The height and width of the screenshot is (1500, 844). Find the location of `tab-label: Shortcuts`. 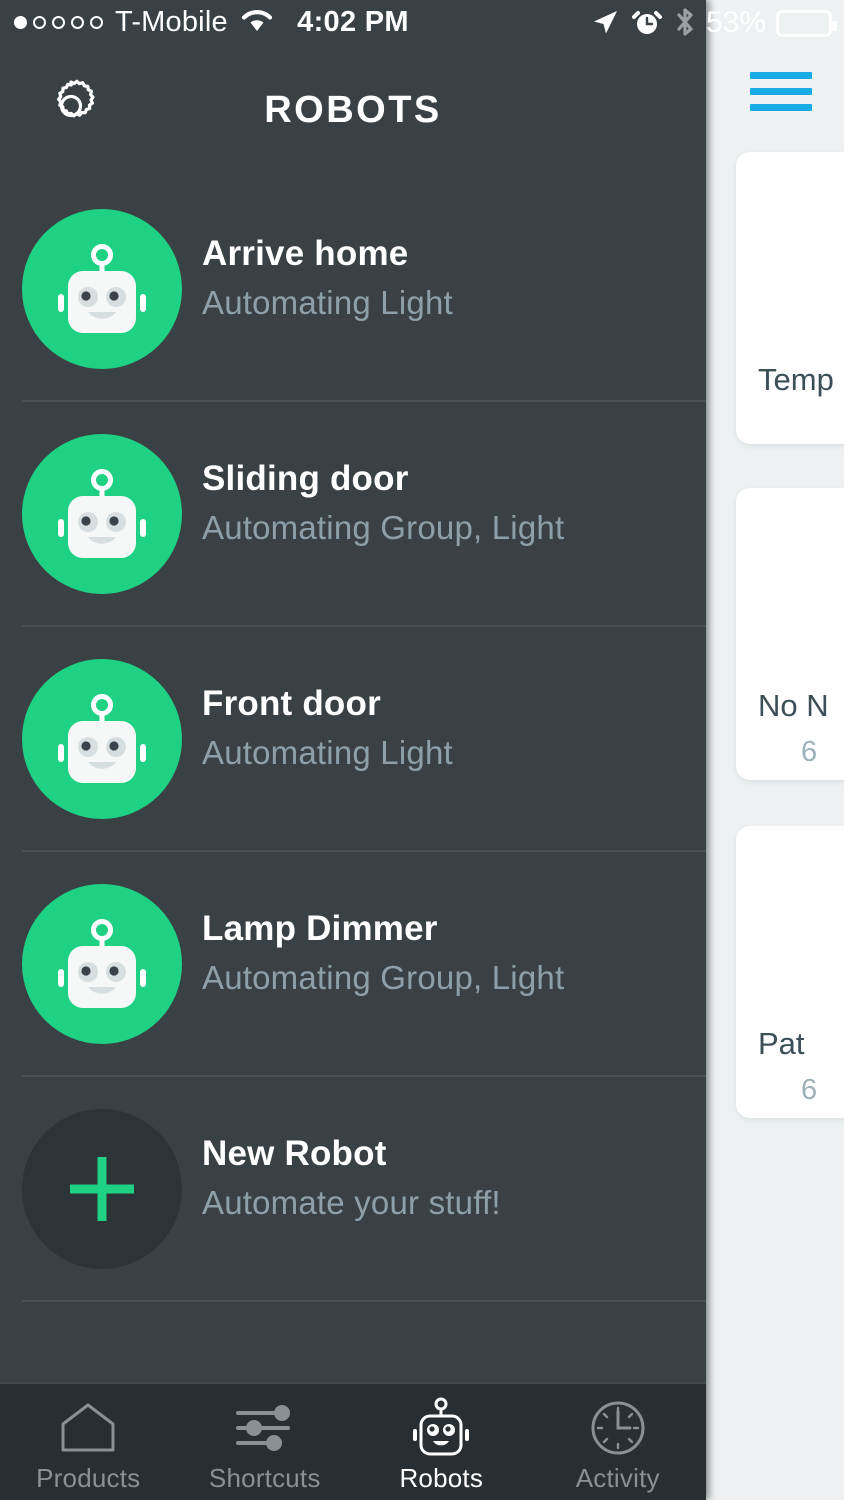

tab-label: Shortcuts is located at coordinates (264, 1477).